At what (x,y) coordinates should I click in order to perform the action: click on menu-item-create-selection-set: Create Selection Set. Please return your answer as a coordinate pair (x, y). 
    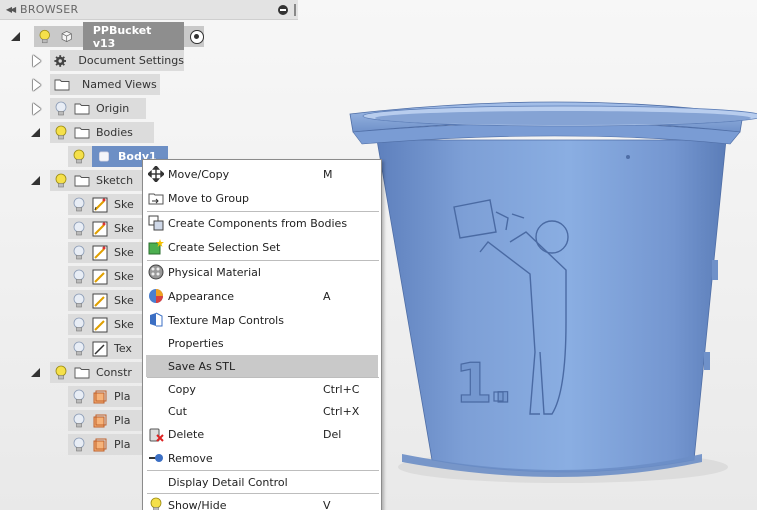
    Looking at the image, I should click on (262, 247).